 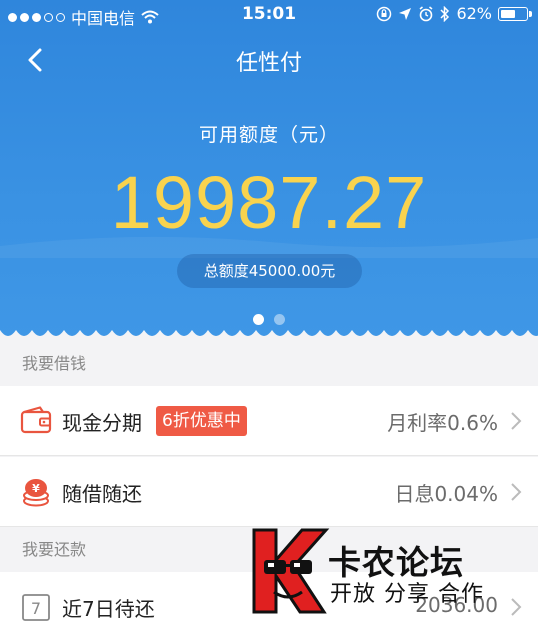 I want to click on page-dot-active, so click(x=258, y=319).